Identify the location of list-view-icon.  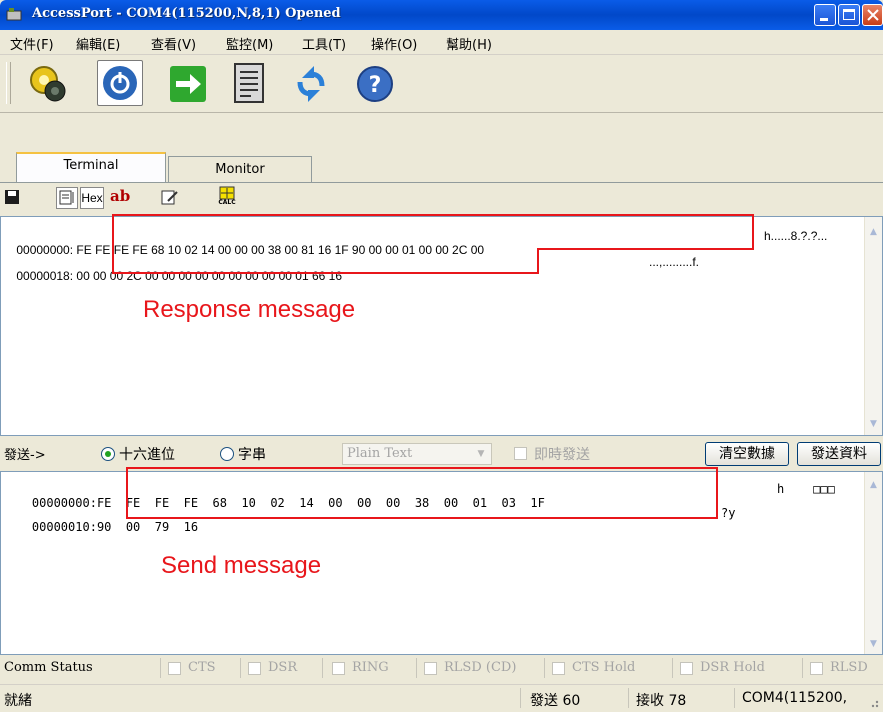
(66, 197).